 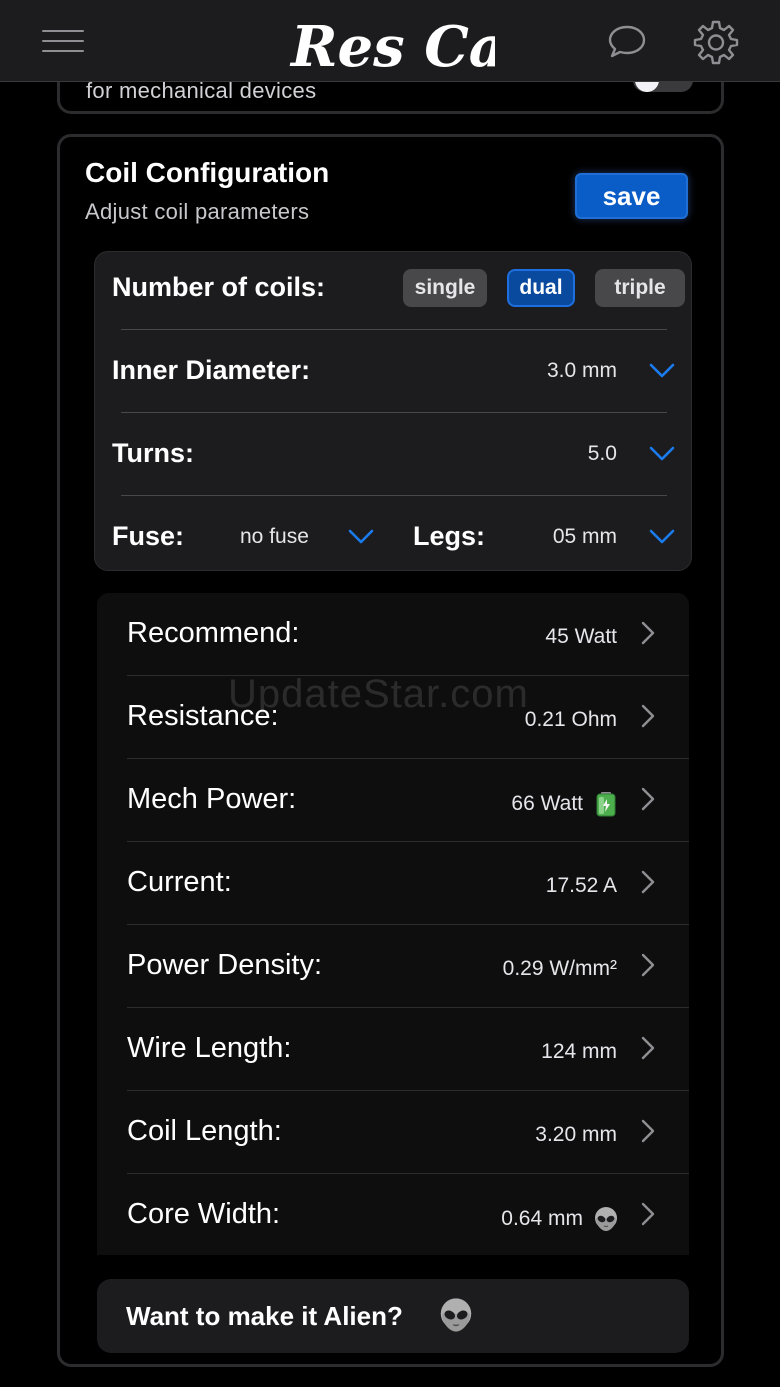 I want to click on result-value-text: 17.52 A, so click(x=581, y=885).